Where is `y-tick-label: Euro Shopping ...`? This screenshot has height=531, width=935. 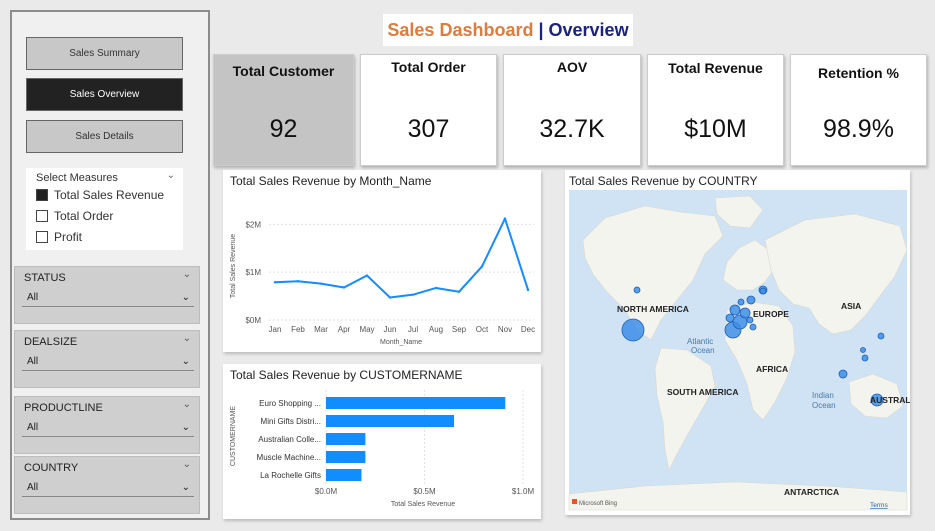
y-tick-label: Euro Shopping ... is located at coordinates (290, 403).